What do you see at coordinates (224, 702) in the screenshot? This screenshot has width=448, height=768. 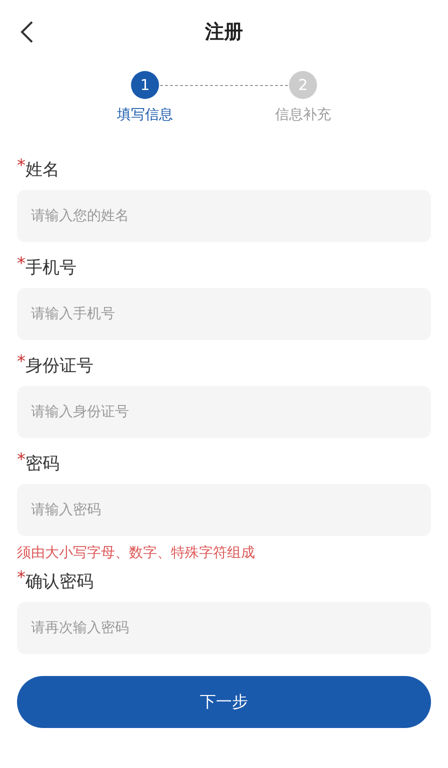 I see `next-button: 下一步` at bounding box center [224, 702].